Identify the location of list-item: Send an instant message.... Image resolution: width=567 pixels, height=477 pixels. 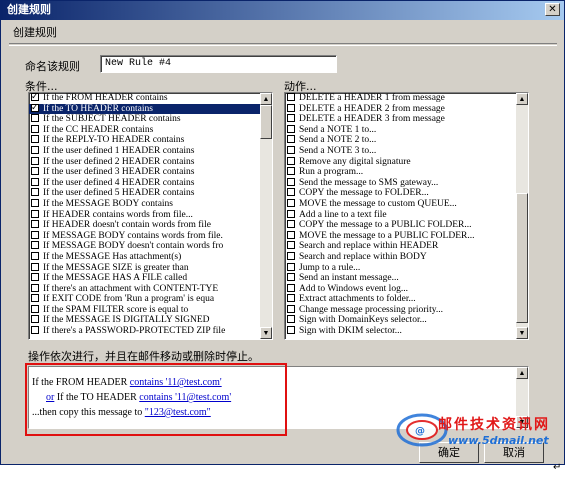
(406, 278).